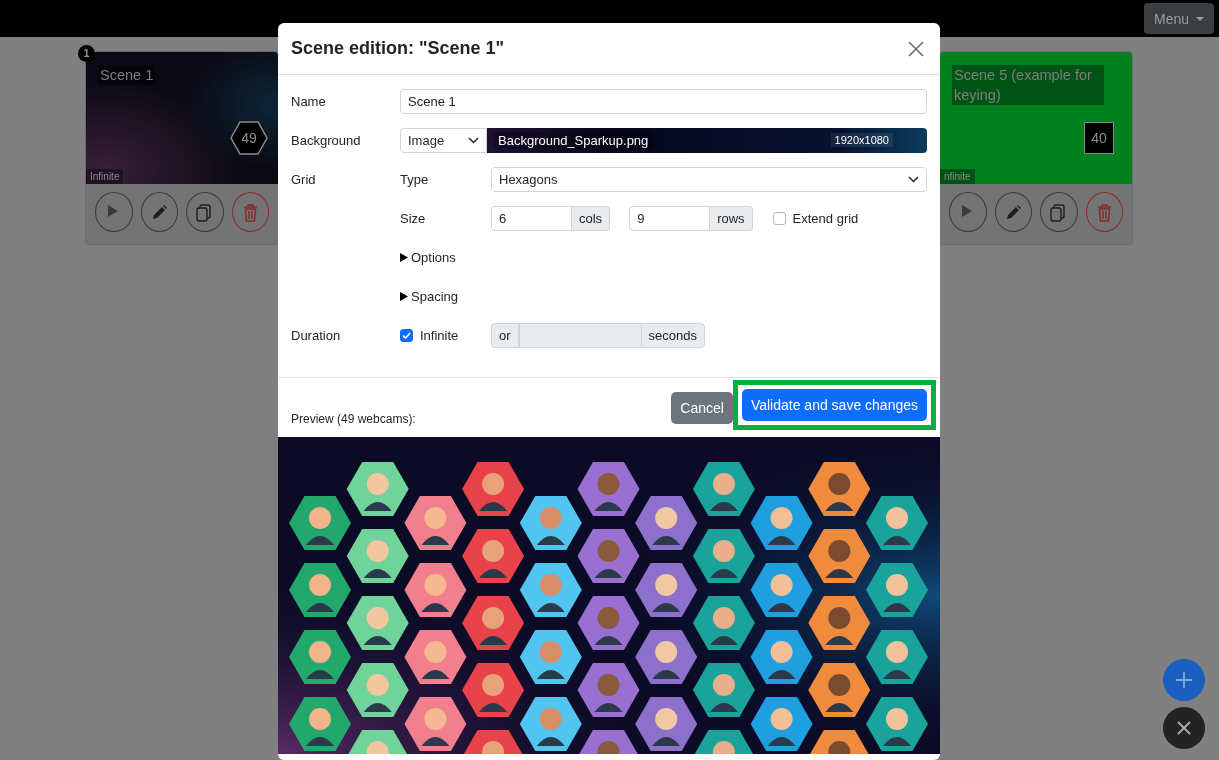 The image size is (1219, 760). What do you see at coordinates (326, 140) in the screenshot?
I see `field-label: Background` at bounding box center [326, 140].